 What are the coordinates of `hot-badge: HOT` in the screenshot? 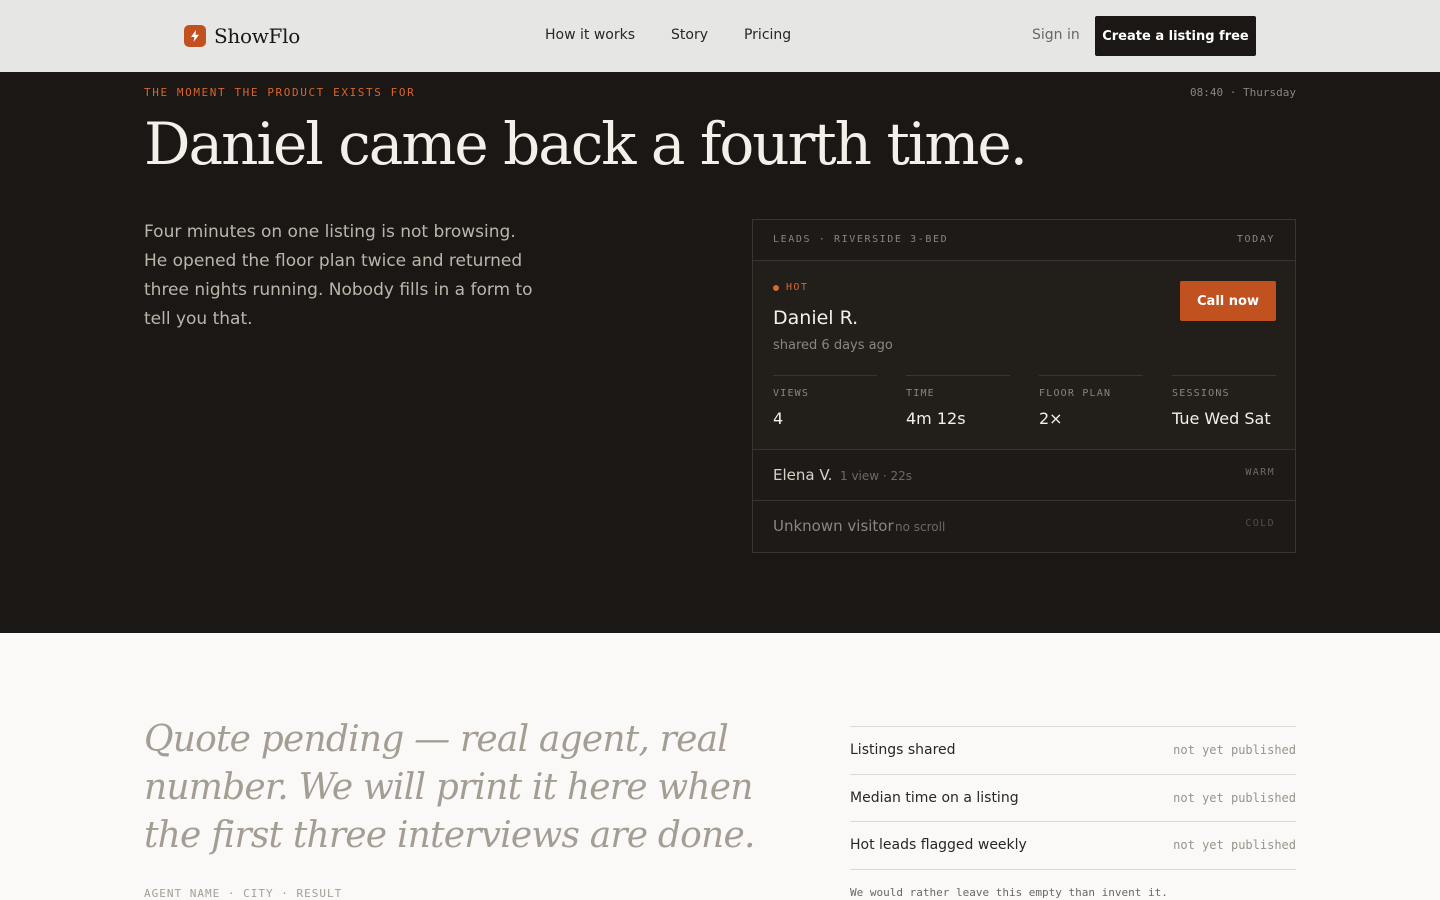 It's located at (790, 287).